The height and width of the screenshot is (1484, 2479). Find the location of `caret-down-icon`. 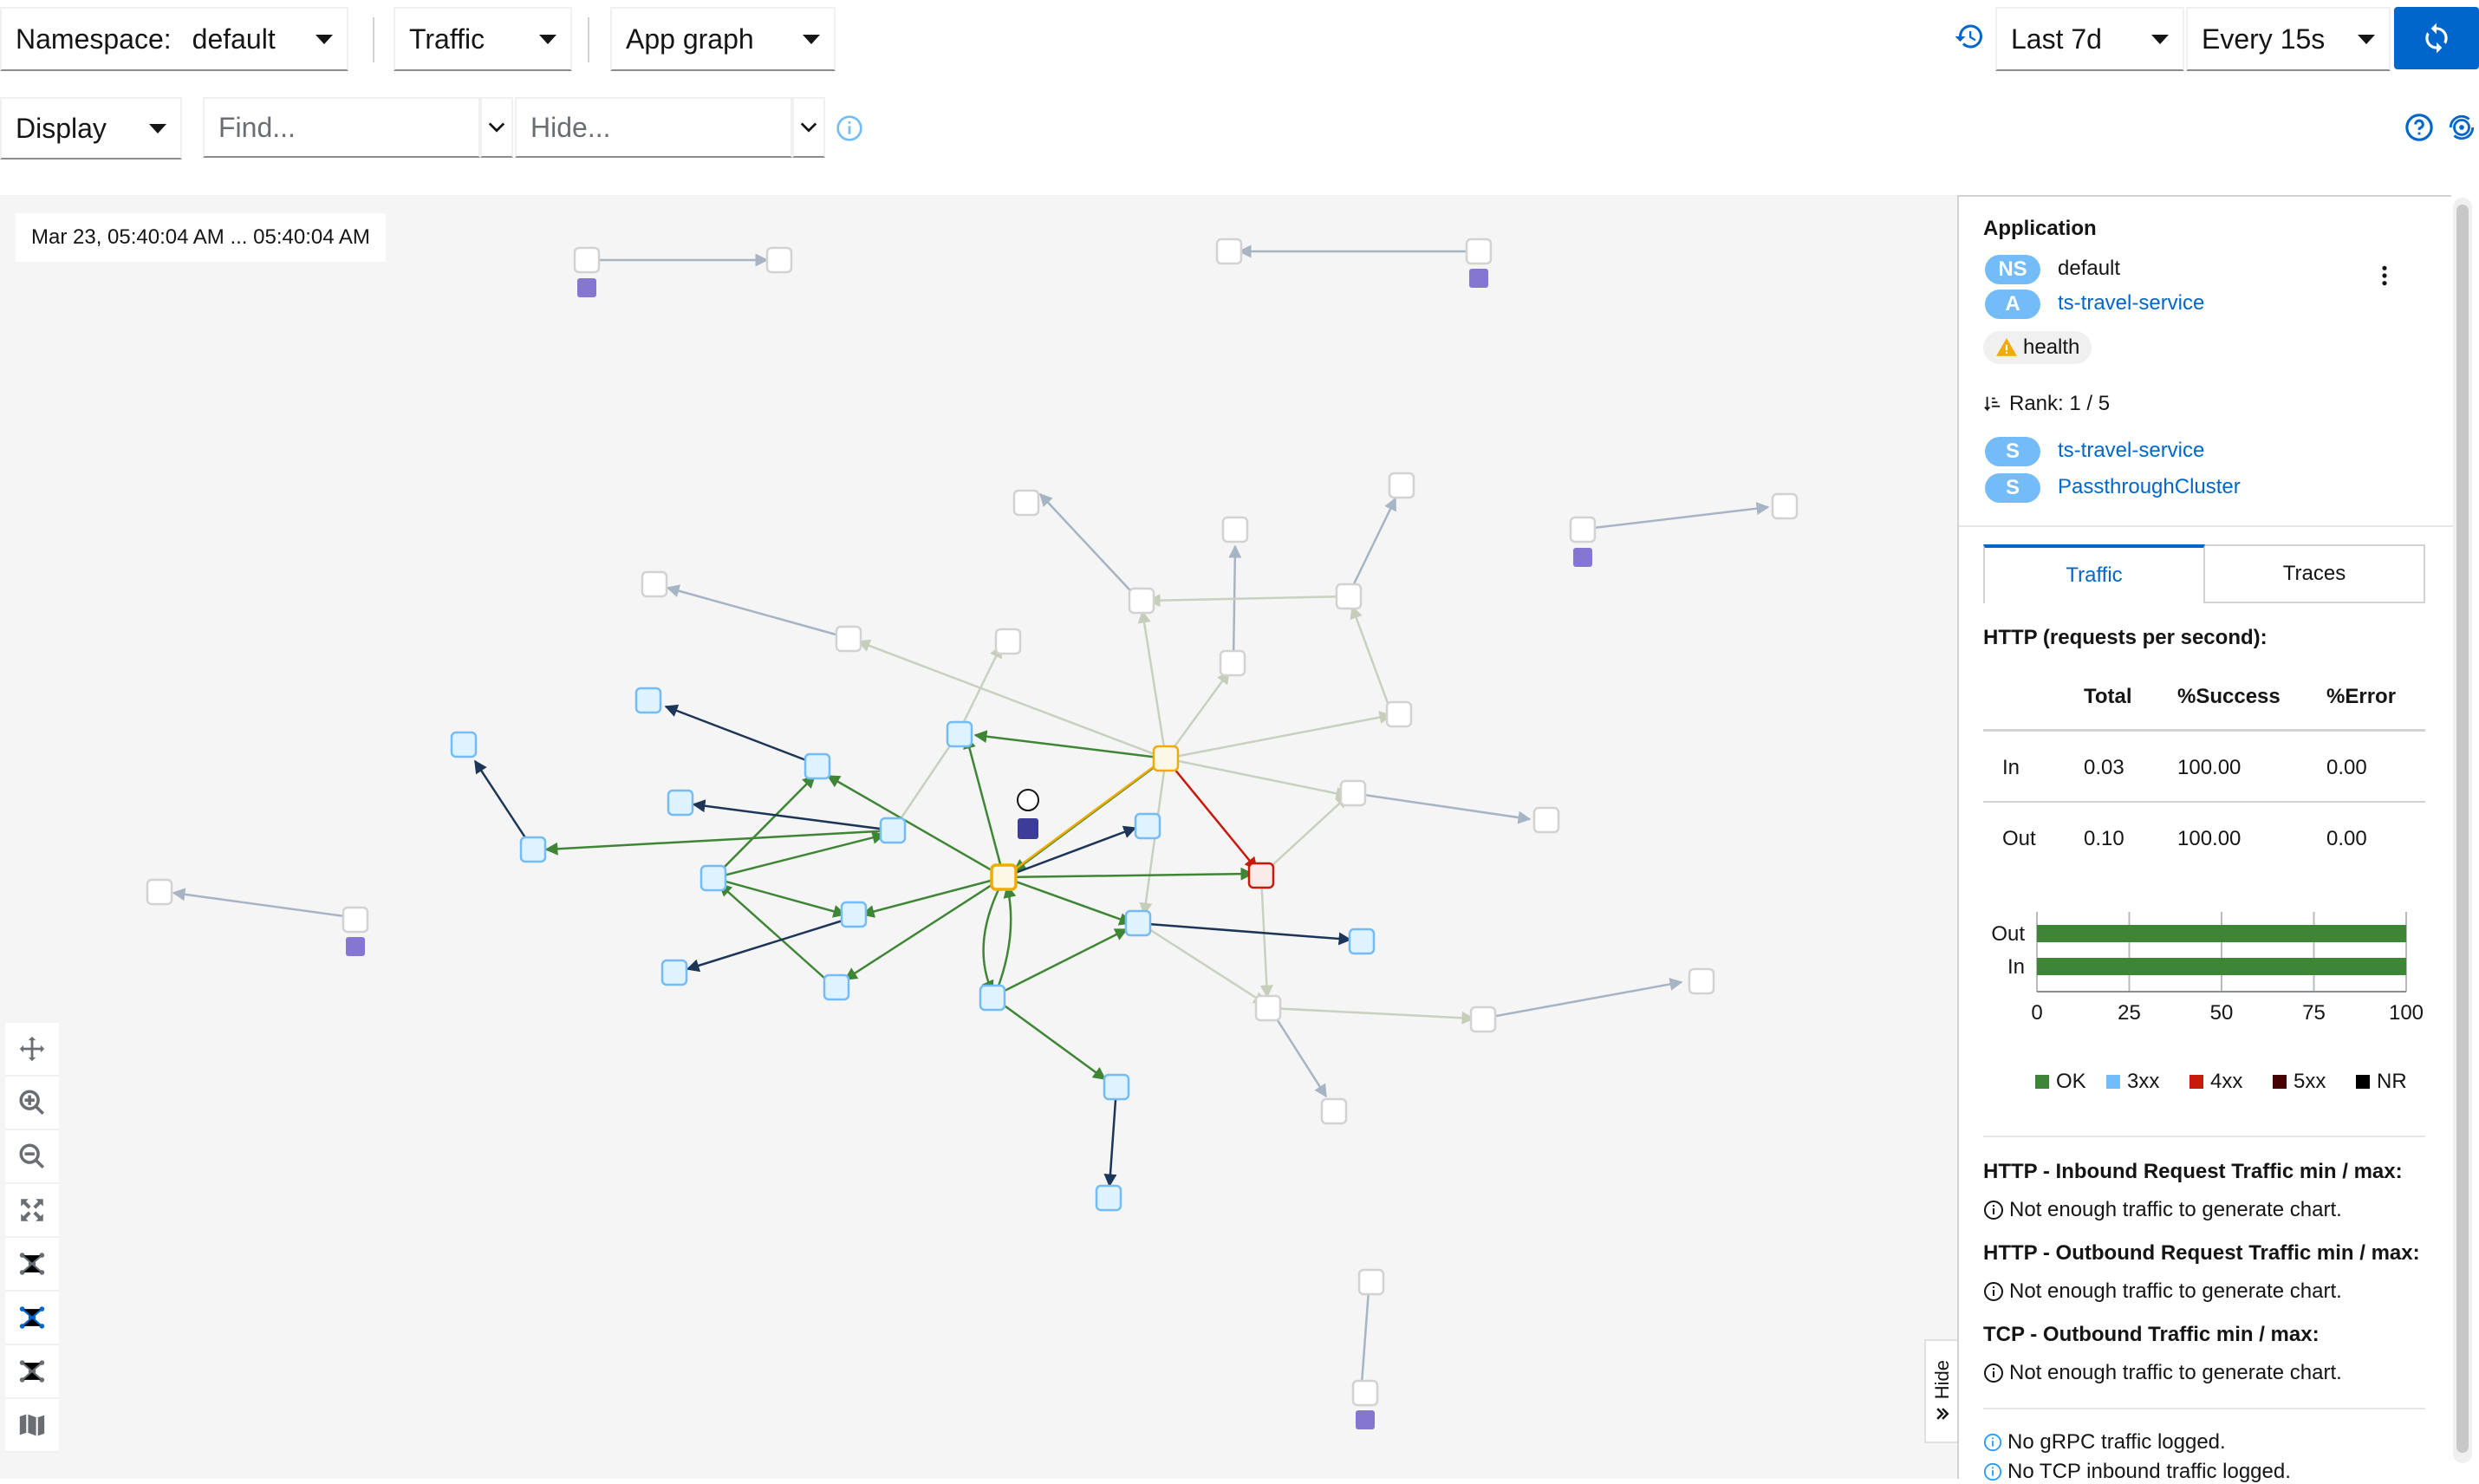

caret-down-icon is located at coordinates (811, 39).